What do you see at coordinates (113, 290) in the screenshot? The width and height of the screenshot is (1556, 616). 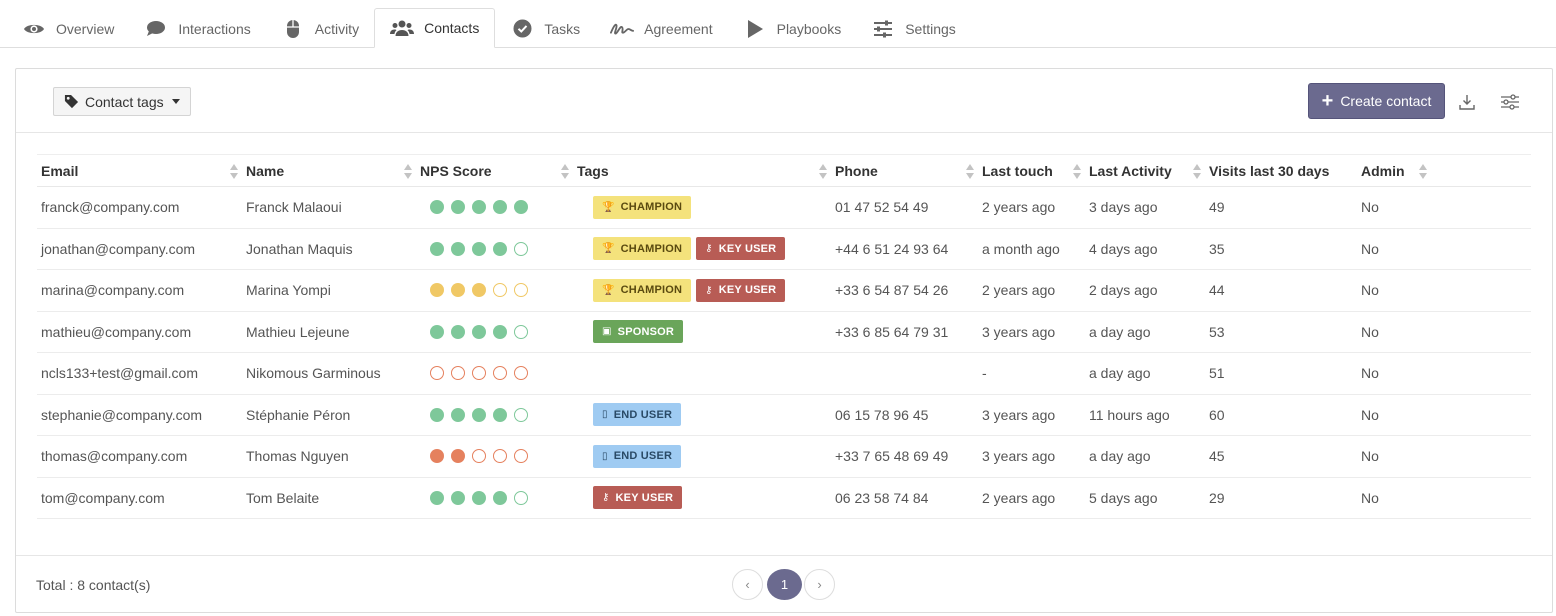 I see `cell-email: marina@company.com` at bounding box center [113, 290].